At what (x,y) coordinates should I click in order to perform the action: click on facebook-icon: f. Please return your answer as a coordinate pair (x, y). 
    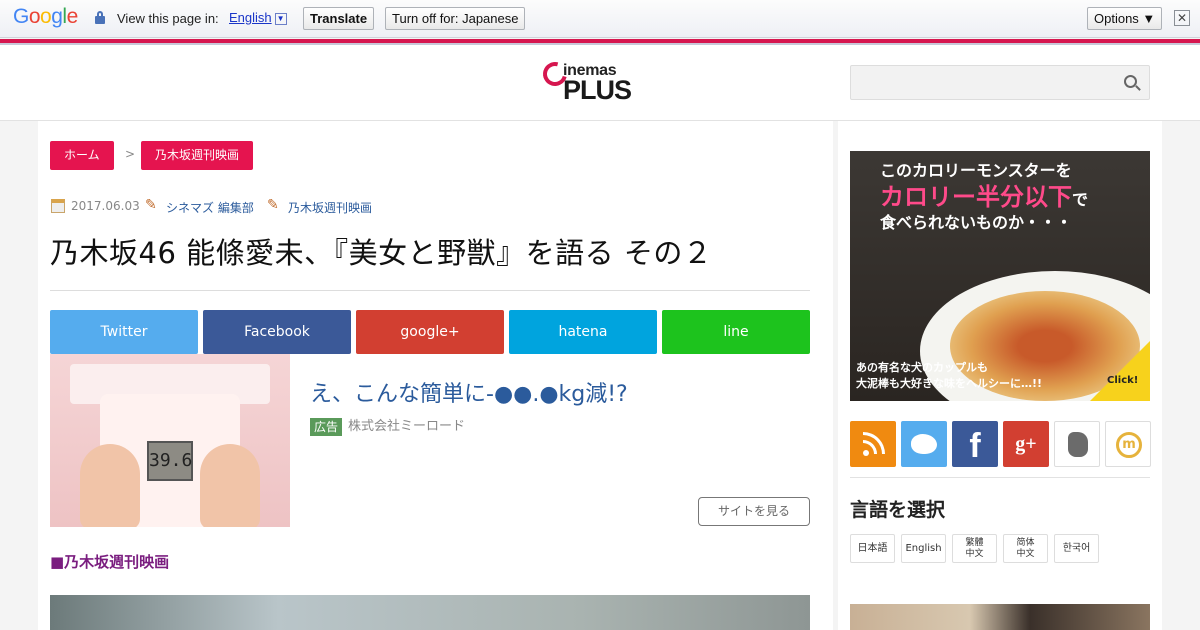
    Looking at the image, I should click on (975, 444).